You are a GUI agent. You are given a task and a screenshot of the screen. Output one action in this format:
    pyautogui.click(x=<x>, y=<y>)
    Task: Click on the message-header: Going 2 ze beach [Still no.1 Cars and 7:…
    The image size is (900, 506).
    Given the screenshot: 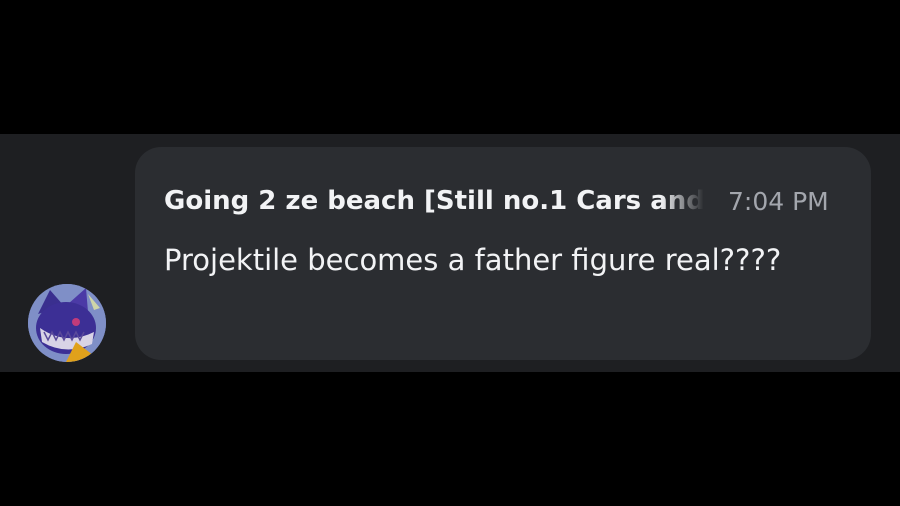 What is the action you would take?
    pyautogui.click(x=504, y=201)
    